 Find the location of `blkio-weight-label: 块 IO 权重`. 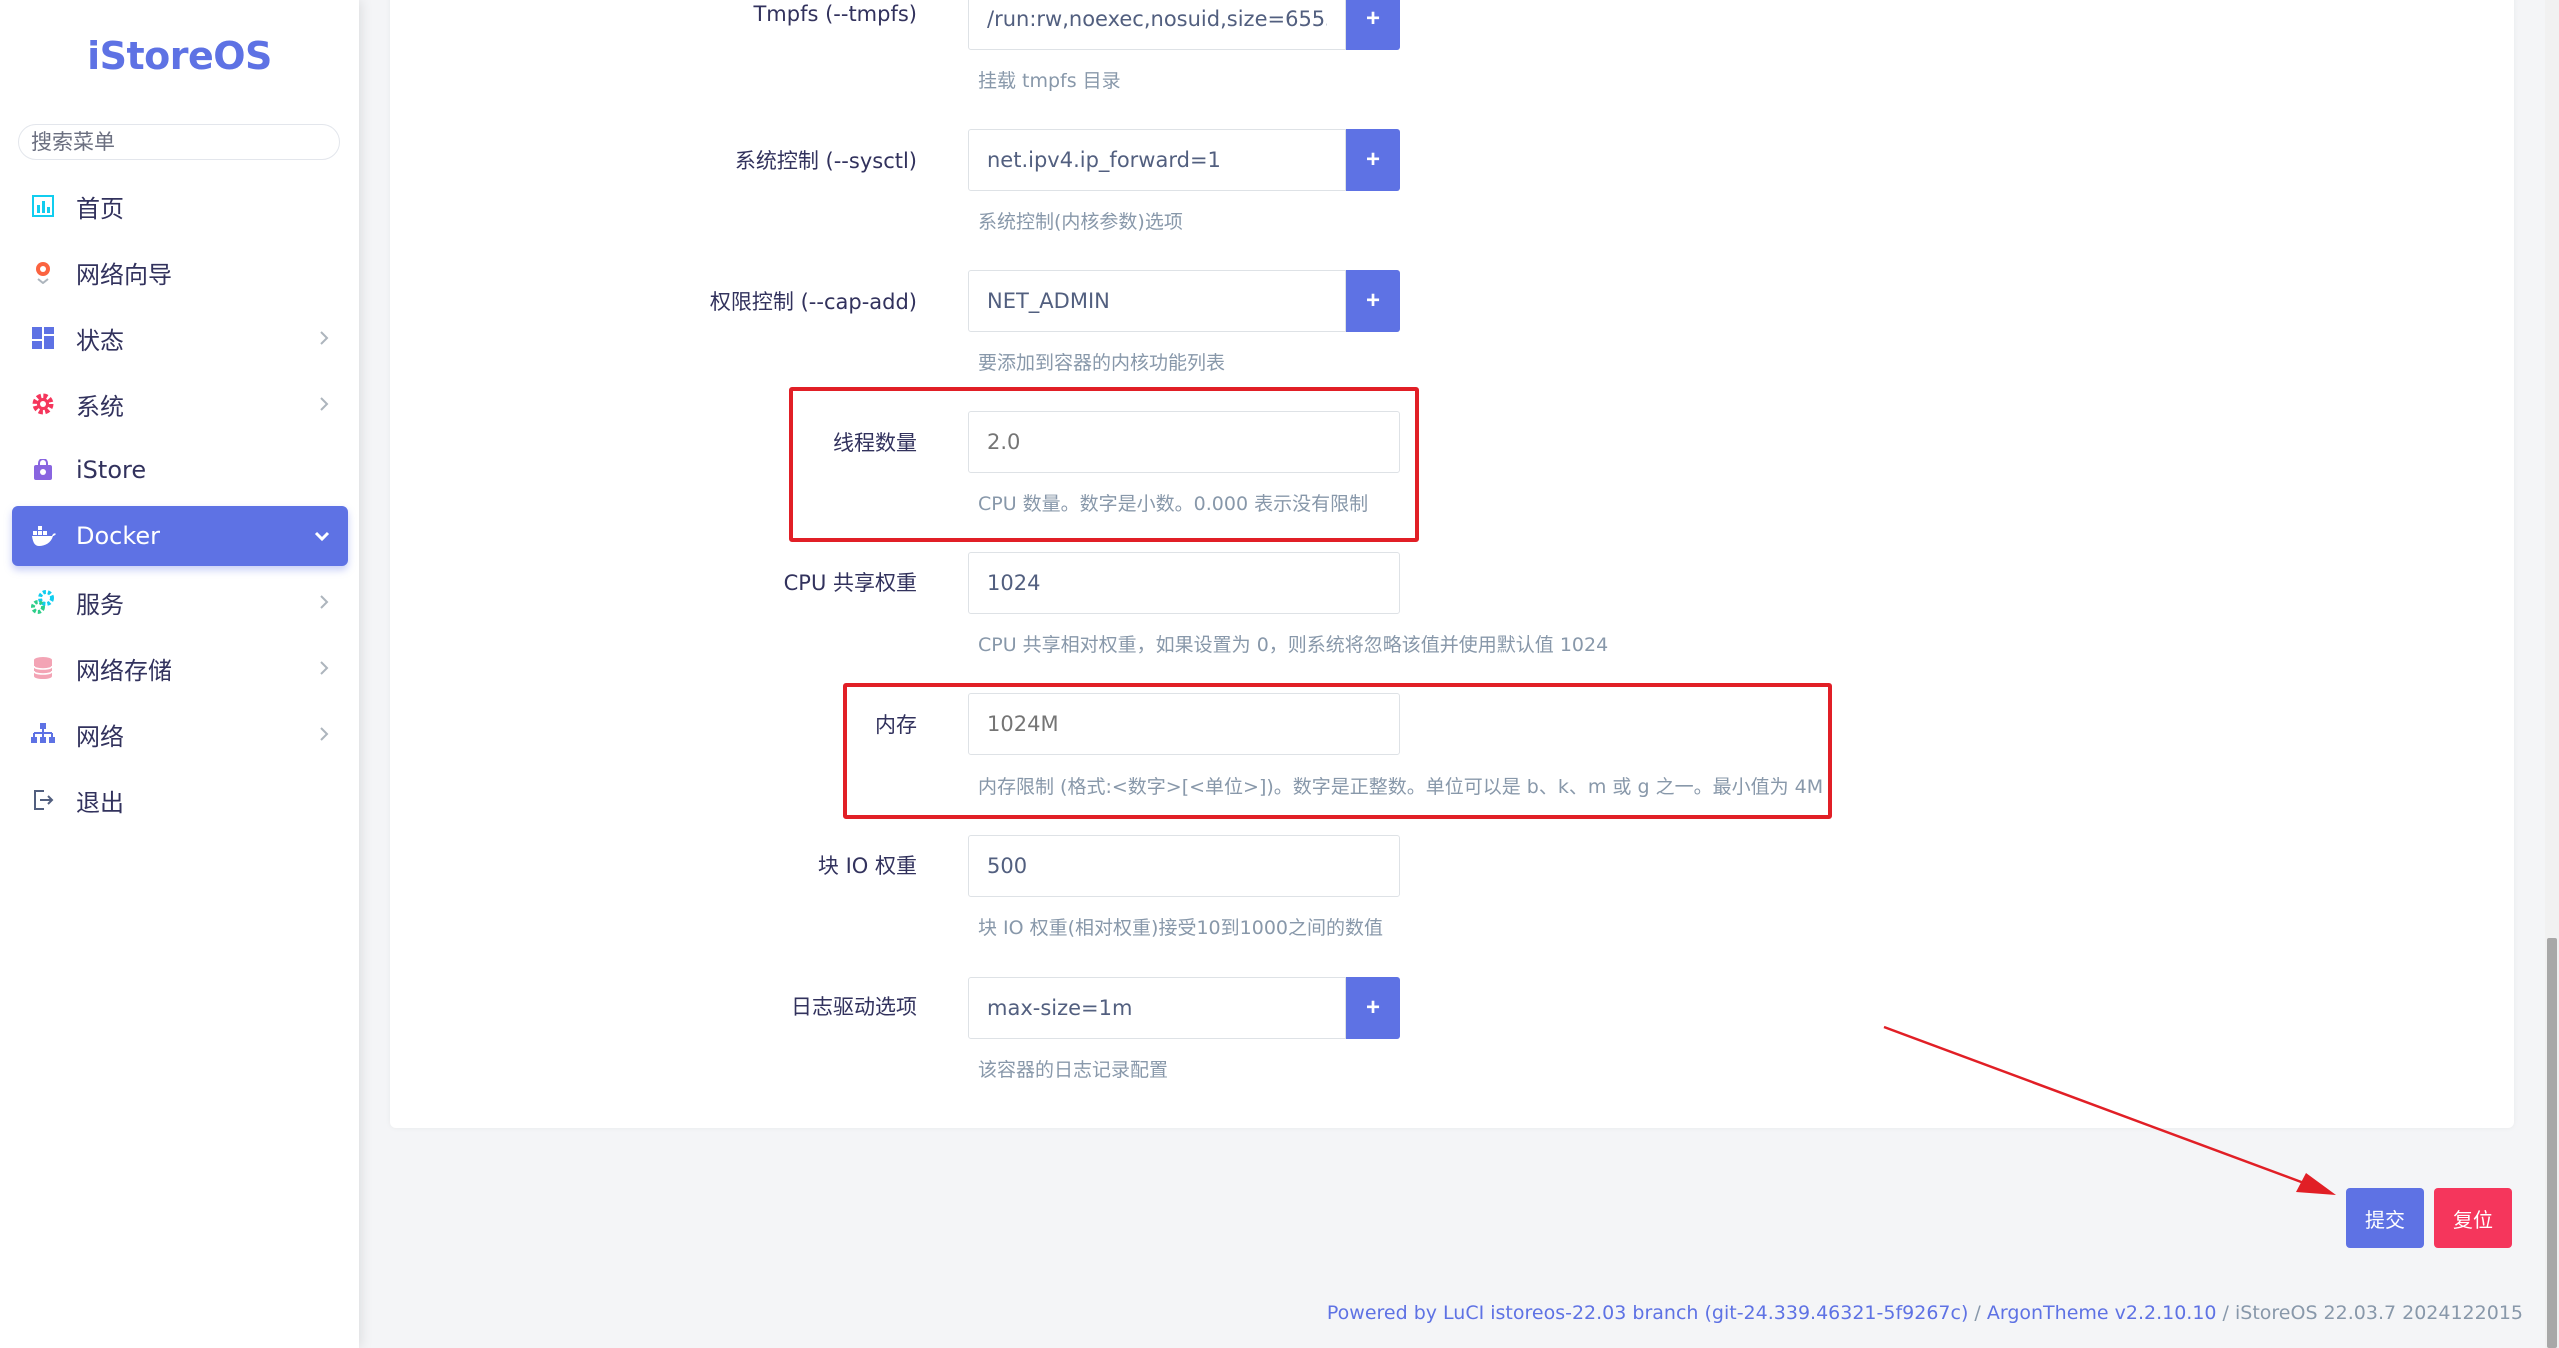

blkio-weight-label: 块 IO 权重 is located at coordinates (867, 866).